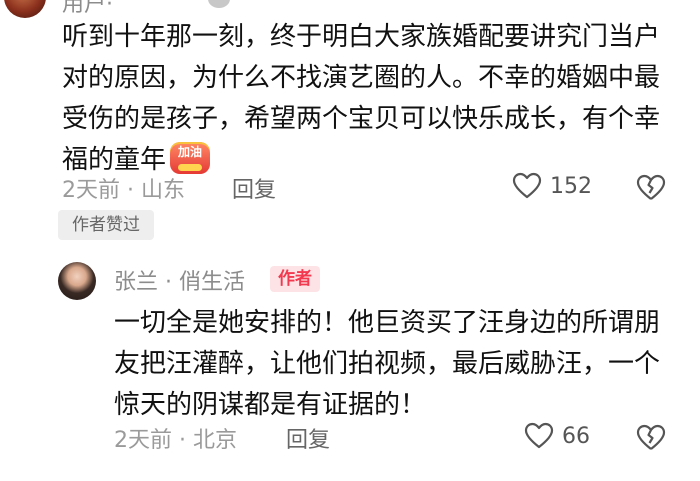 This screenshot has width=700, height=481. What do you see at coordinates (179, 280) in the screenshot?
I see `reply-author-name: 张兰 · 俏生活` at bounding box center [179, 280].